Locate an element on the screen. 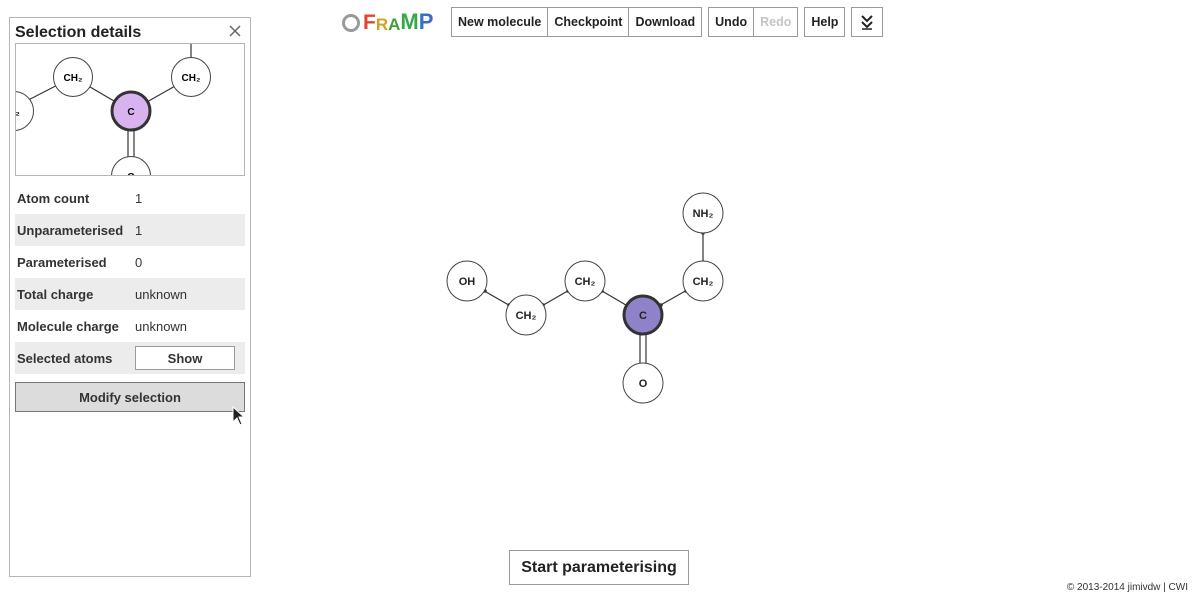  svg-text: OH is located at coordinates (467, 282).